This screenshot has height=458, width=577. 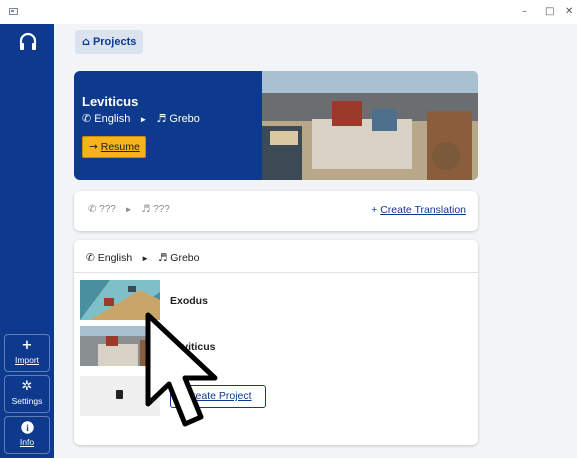 I want to click on new-translation-languages: ✆ ??? ► ♬ ???, so click(x=129, y=209).